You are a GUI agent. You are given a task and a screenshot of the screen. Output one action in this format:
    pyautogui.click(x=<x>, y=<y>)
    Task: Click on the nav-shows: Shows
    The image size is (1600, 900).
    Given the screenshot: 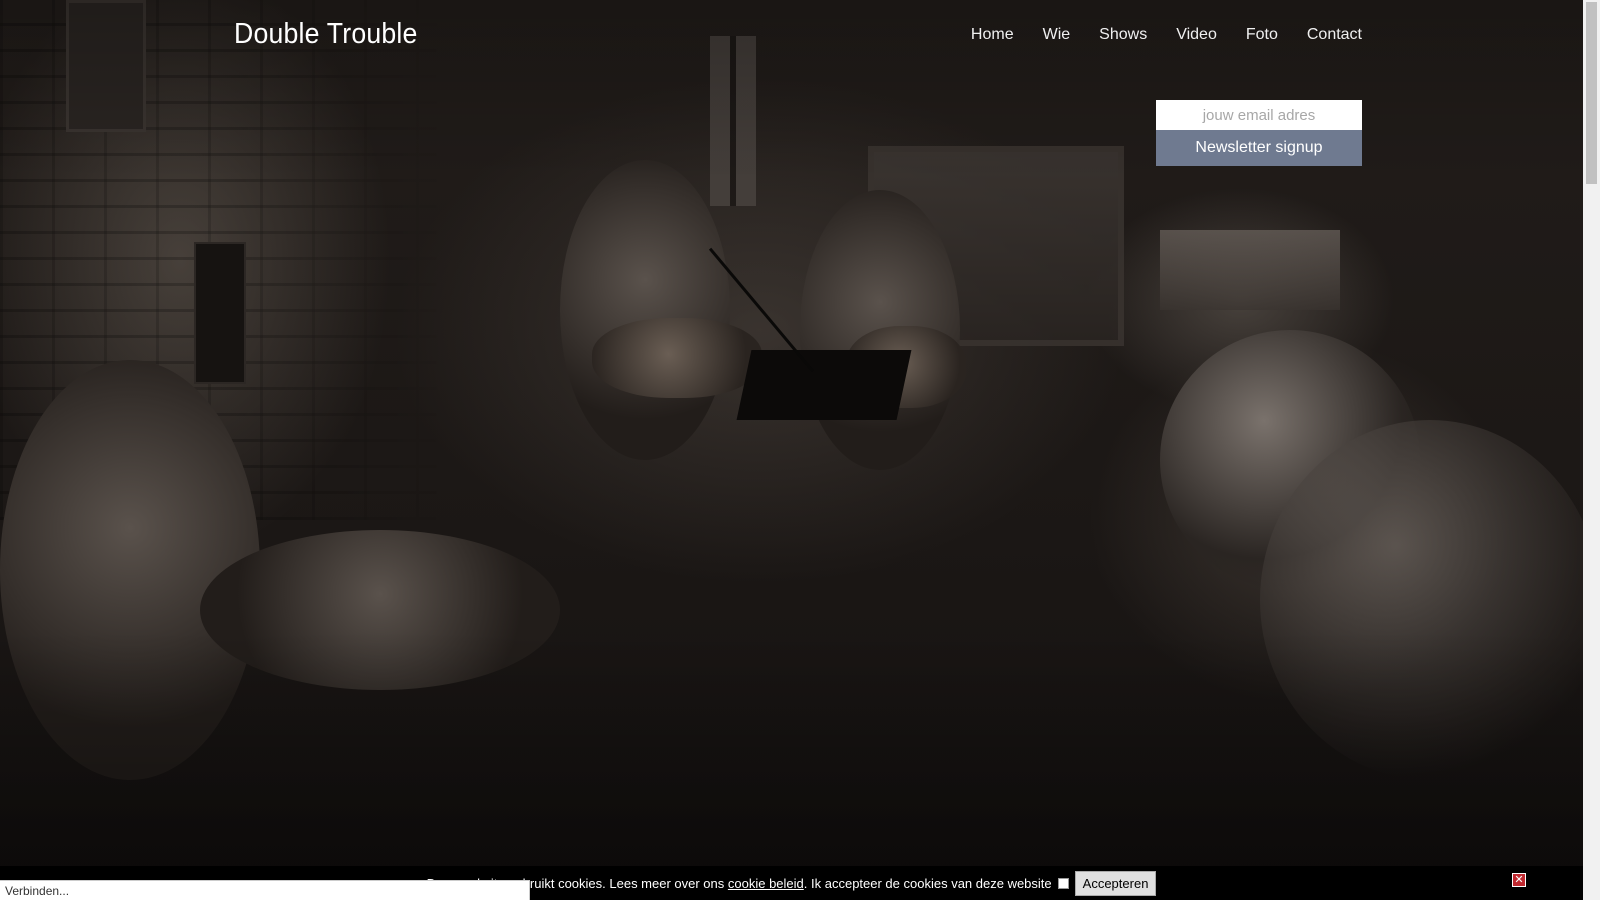 What is the action you would take?
    pyautogui.click(x=1123, y=35)
    